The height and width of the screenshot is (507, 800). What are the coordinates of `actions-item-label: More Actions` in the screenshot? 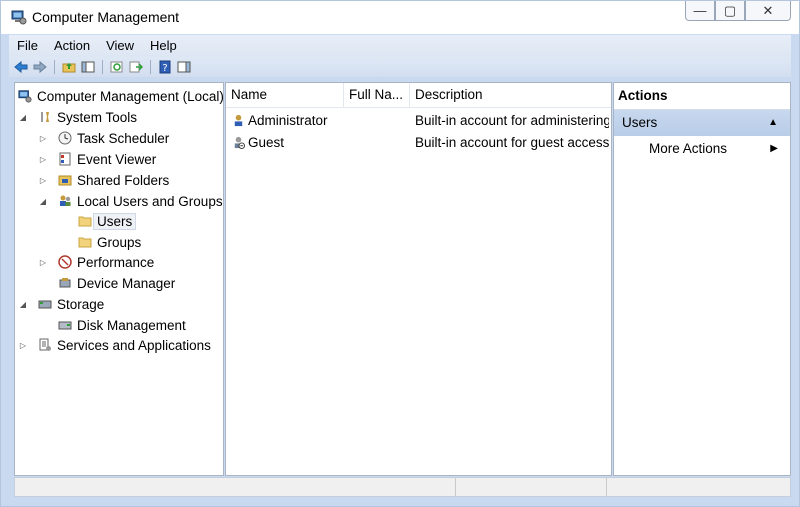 It's located at (688, 148).